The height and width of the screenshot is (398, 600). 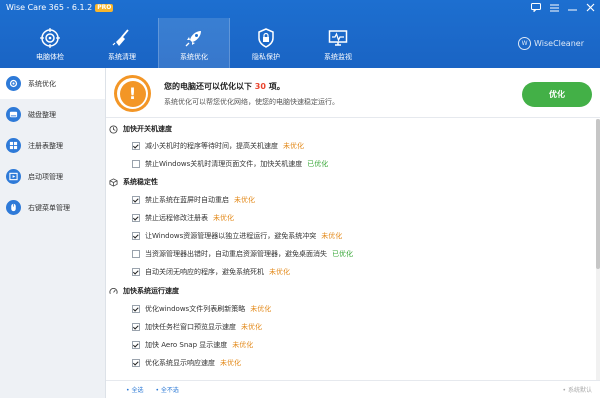 I want to click on sidebar-item-disk-defrag: 磁盘整理, so click(x=52, y=114).